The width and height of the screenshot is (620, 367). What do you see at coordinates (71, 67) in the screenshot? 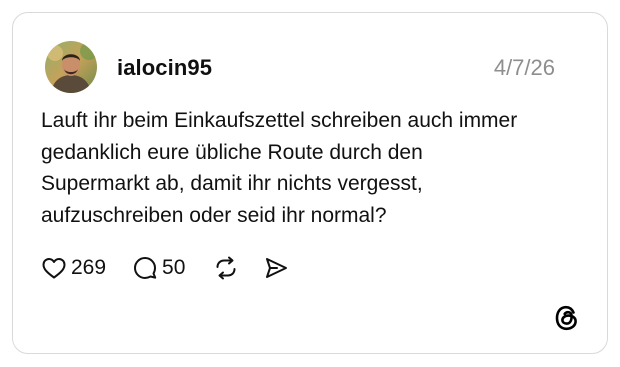
I see `avatar` at bounding box center [71, 67].